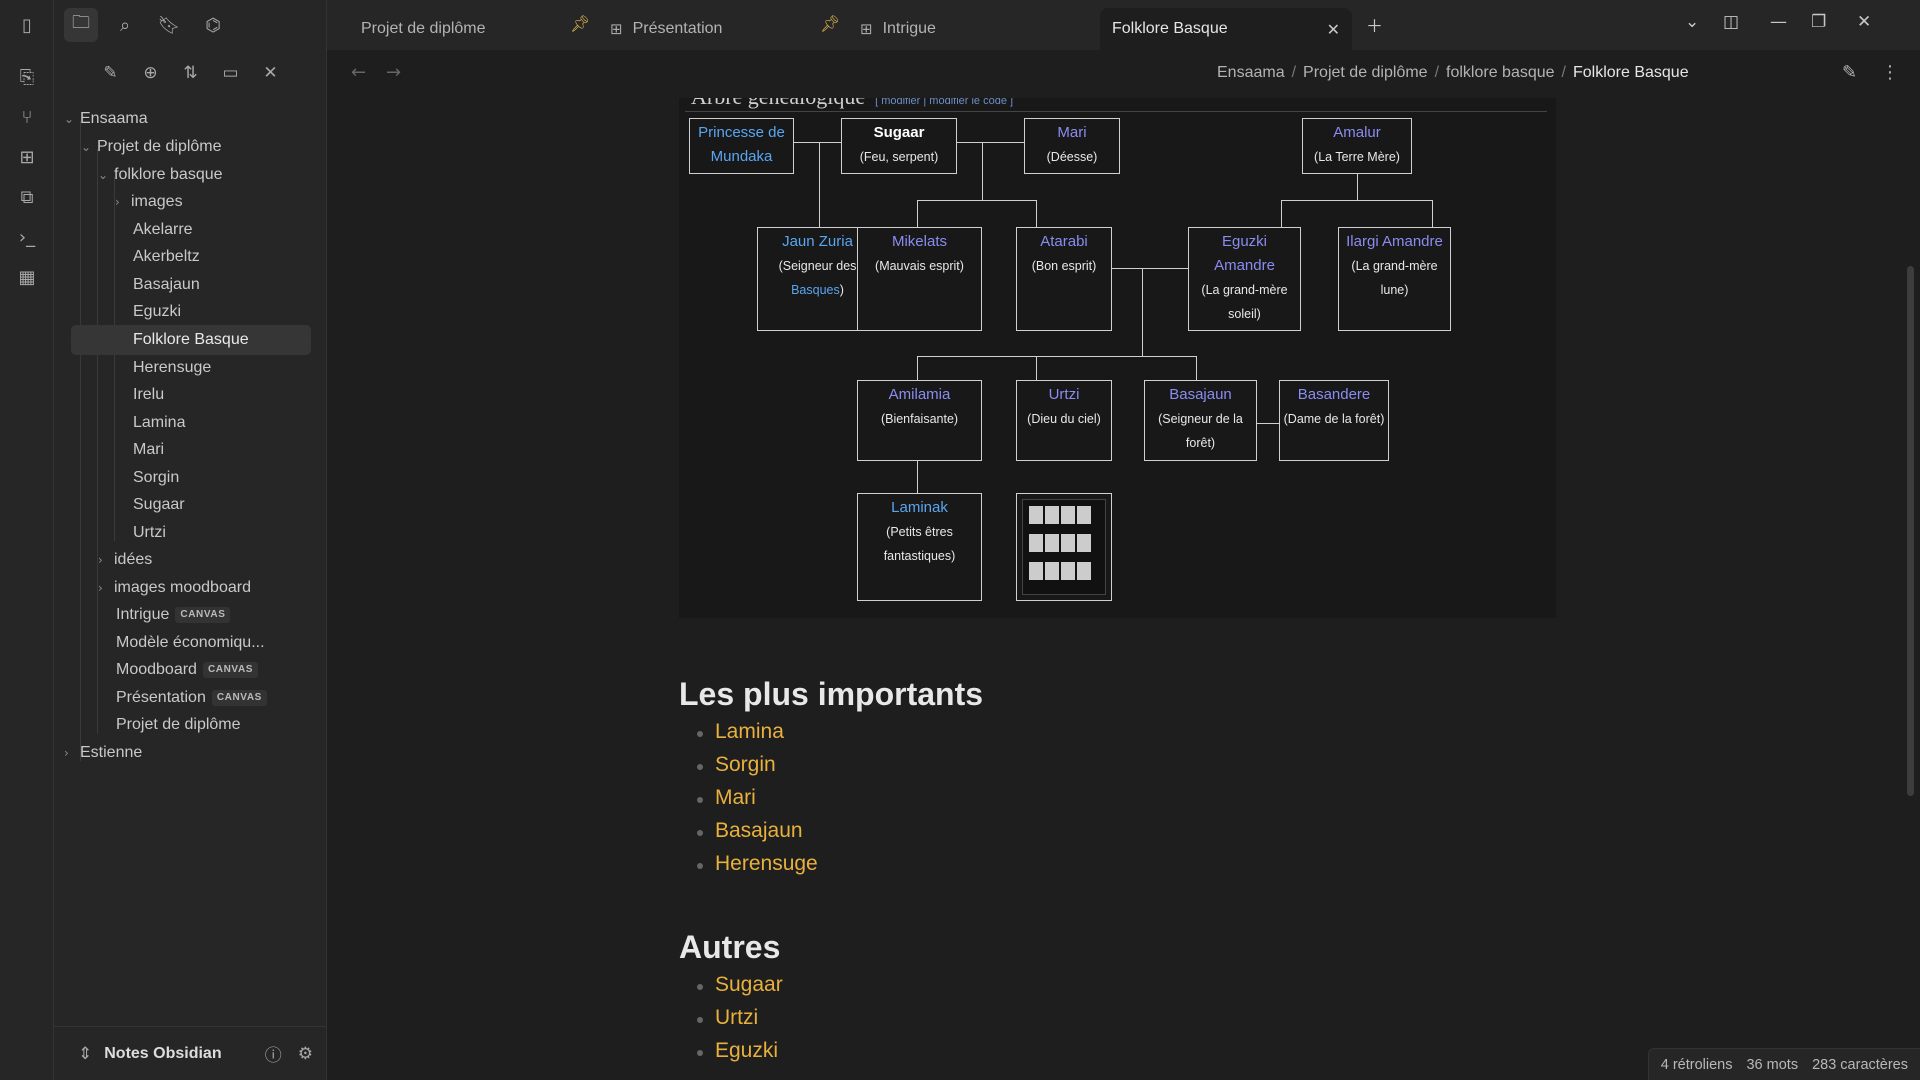  I want to click on list-item: Lamina, so click(740, 732).